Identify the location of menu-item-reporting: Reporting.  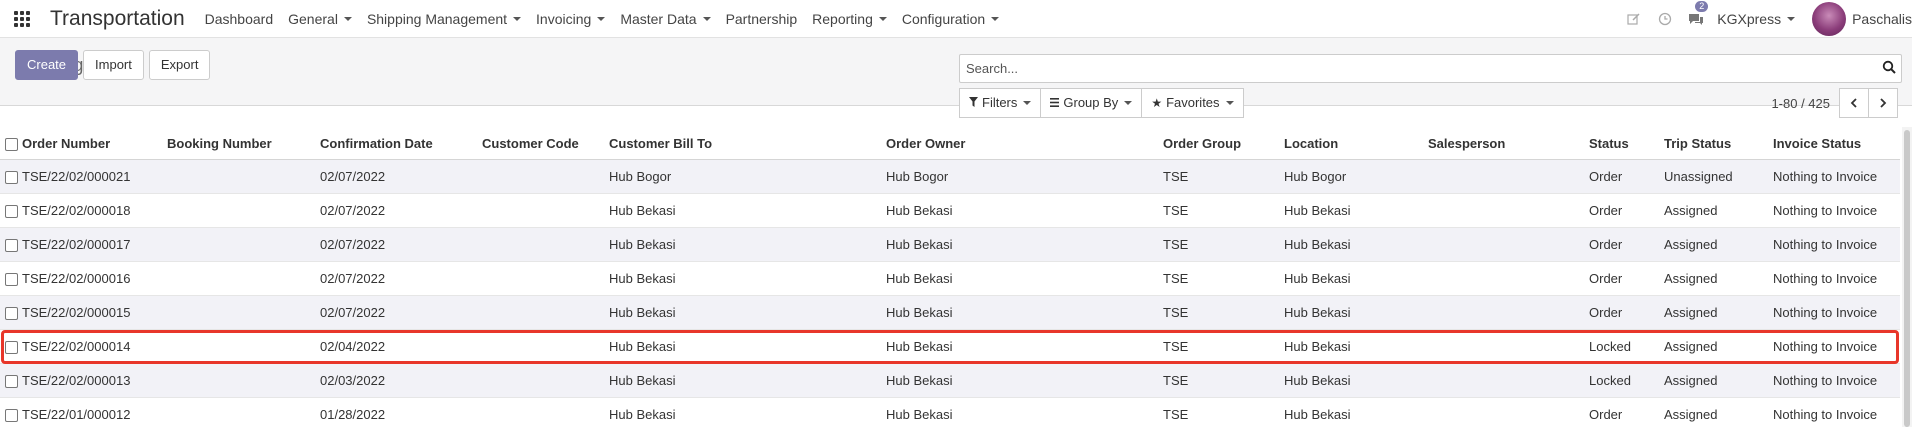
(849, 19).